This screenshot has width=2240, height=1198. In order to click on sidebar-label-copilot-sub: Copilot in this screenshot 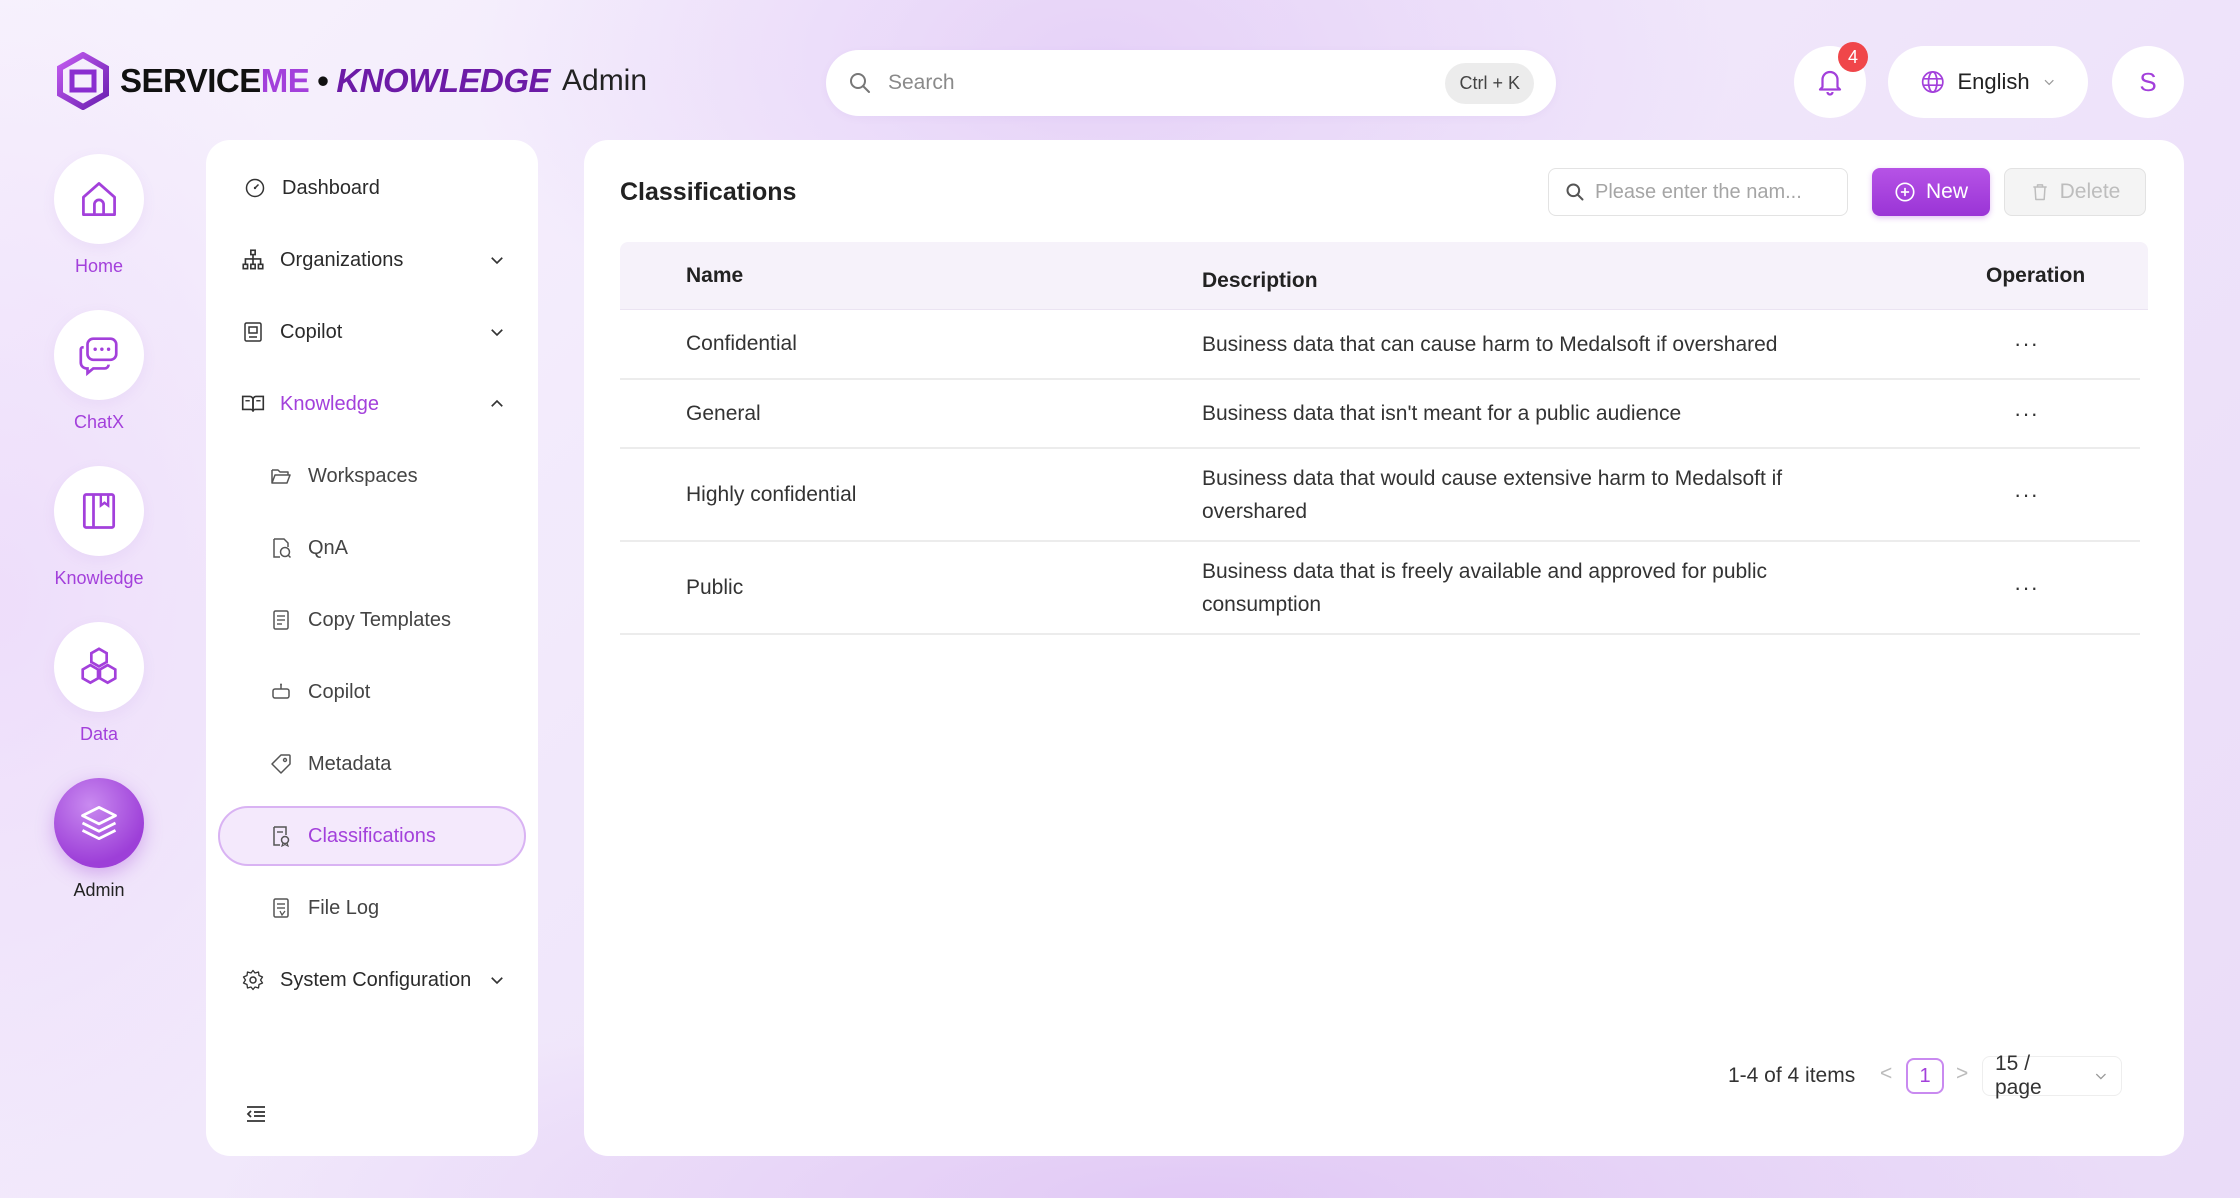, I will do `click(339, 691)`.